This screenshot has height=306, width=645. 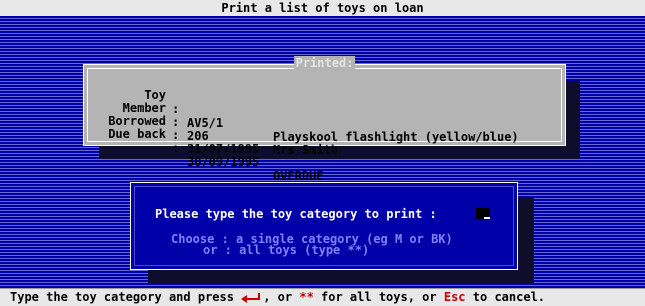 What do you see at coordinates (306, 150) in the screenshot?
I see `row-desc: Mrs Smith` at bounding box center [306, 150].